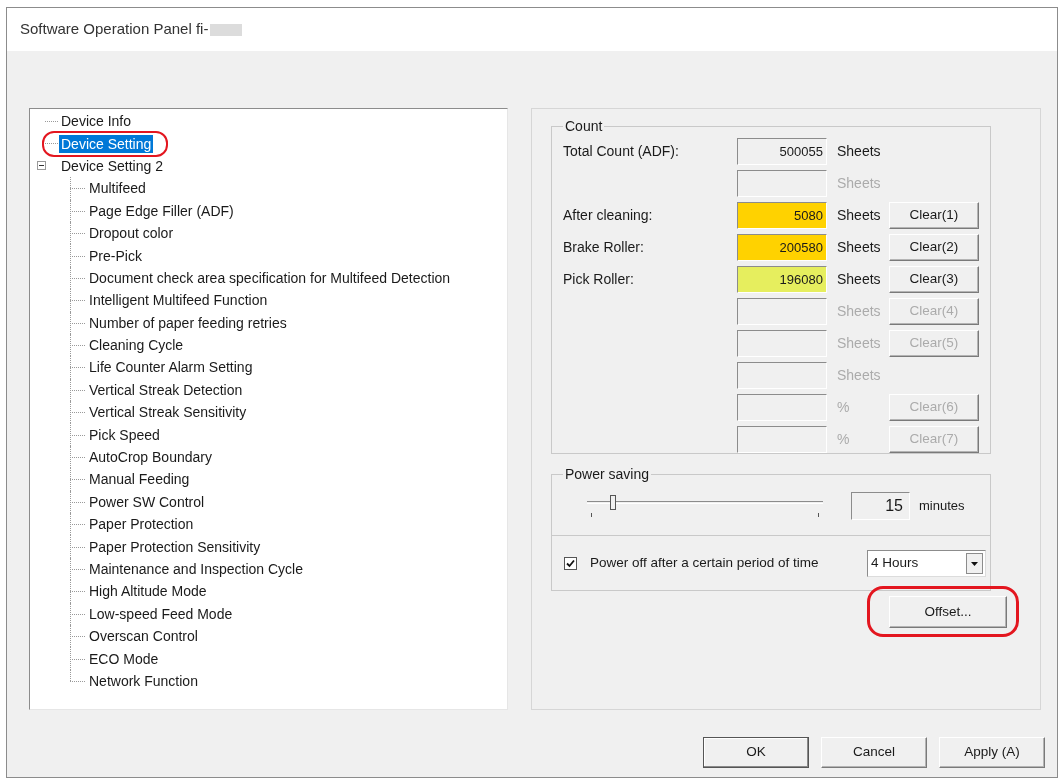 This screenshot has height=782, width=1062. What do you see at coordinates (188, 322) in the screenshot?
I see `tree-item: Number of paper feeding retries` at bounding box center [188, 322].